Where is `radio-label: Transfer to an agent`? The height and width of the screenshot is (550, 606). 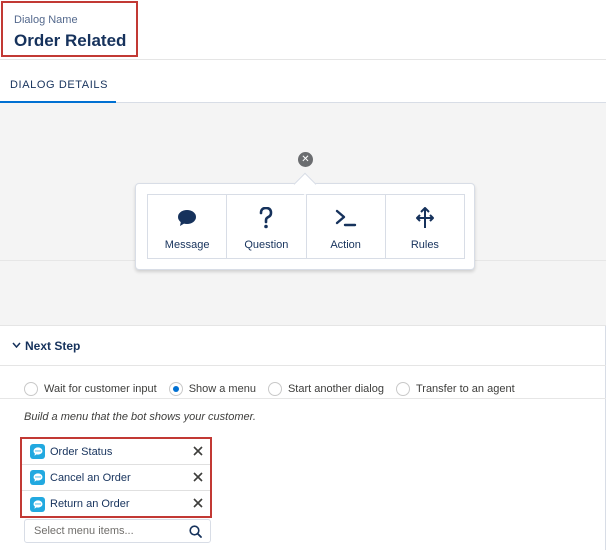 radio-label: Transfer to an agent is located at coordinates (465, 389).